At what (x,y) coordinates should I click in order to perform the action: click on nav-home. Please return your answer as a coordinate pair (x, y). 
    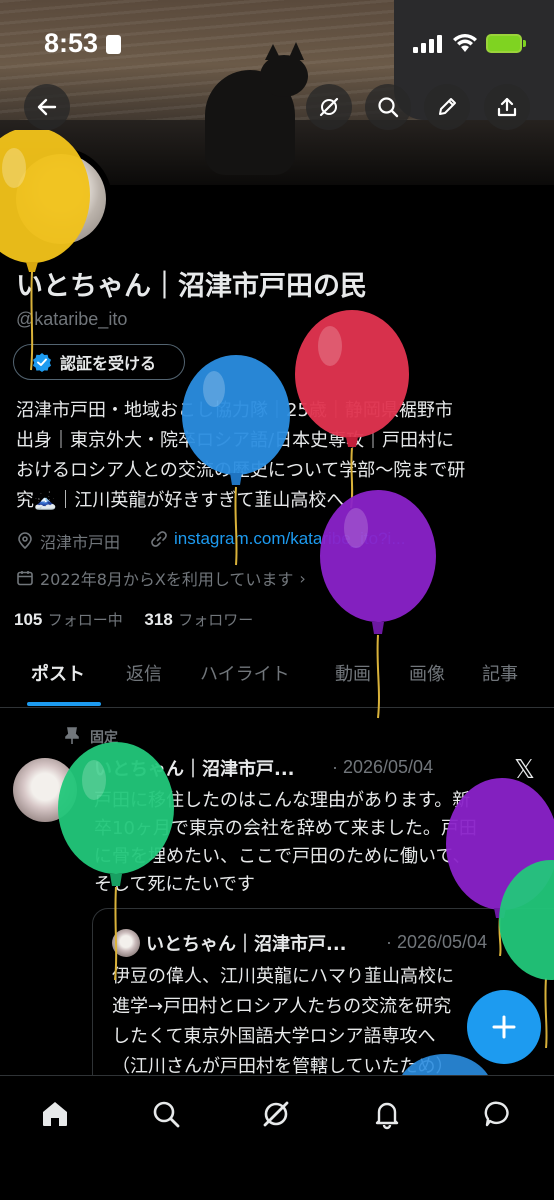
    Looking at the image, I should click on (55, 1114).